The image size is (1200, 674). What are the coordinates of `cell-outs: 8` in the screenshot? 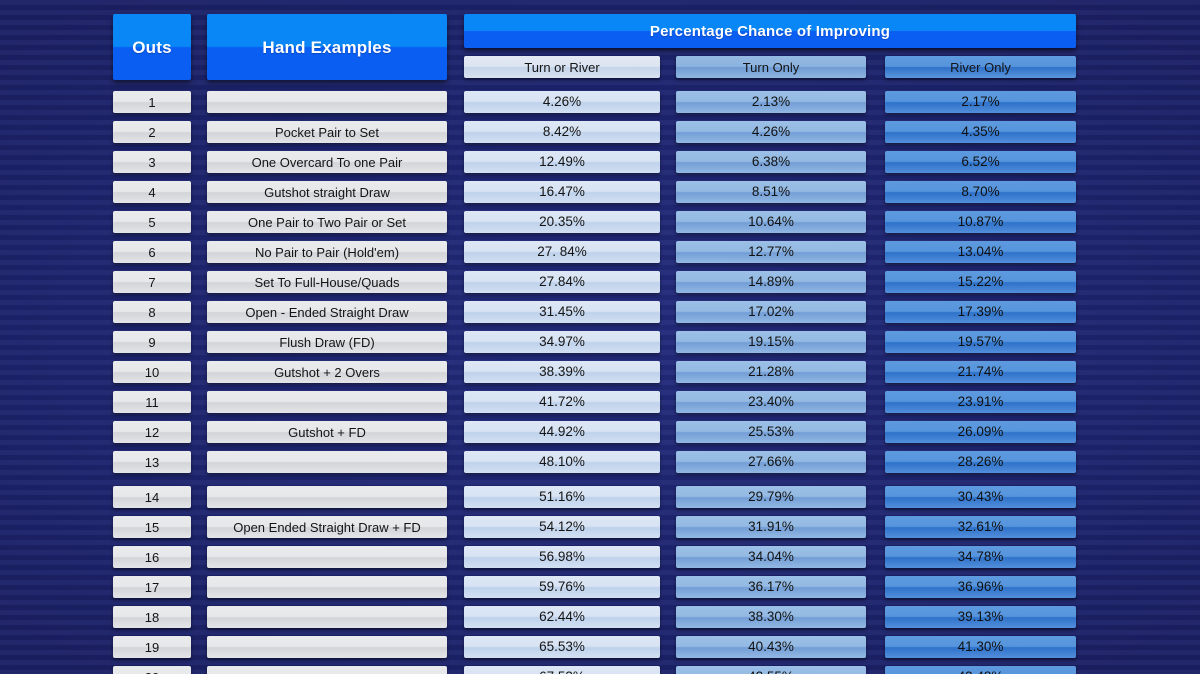 It's located at (152, 312).